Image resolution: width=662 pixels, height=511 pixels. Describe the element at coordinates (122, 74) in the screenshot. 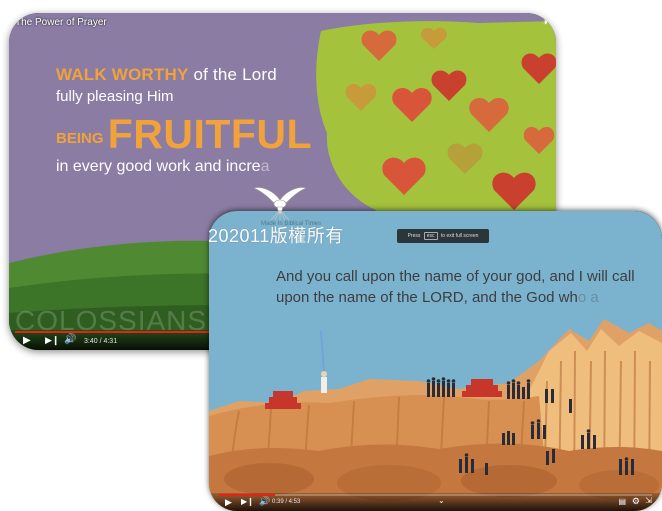

I see `verse-emphasis: WALK WORTHY` at that location.